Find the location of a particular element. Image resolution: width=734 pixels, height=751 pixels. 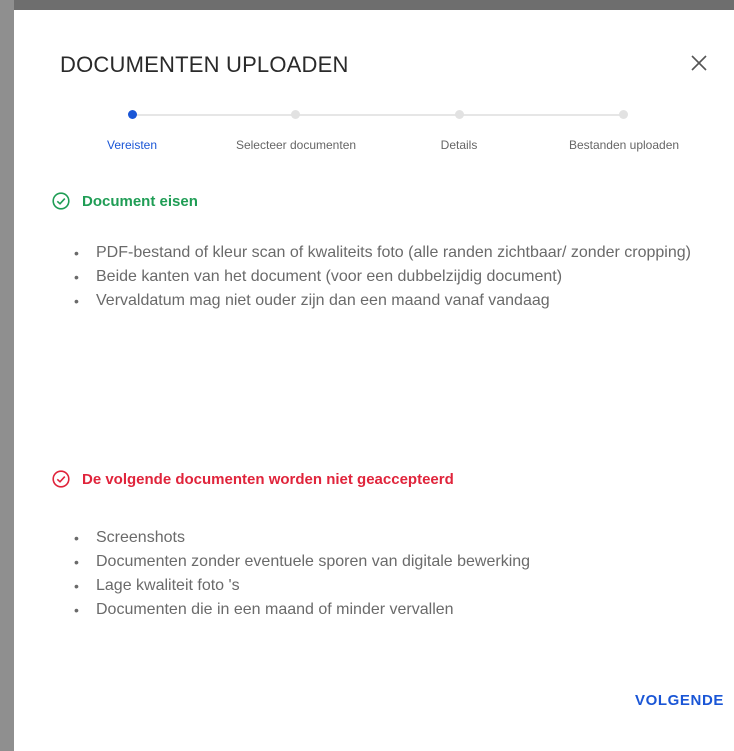

close-icon is located at coordinates (699, 63).